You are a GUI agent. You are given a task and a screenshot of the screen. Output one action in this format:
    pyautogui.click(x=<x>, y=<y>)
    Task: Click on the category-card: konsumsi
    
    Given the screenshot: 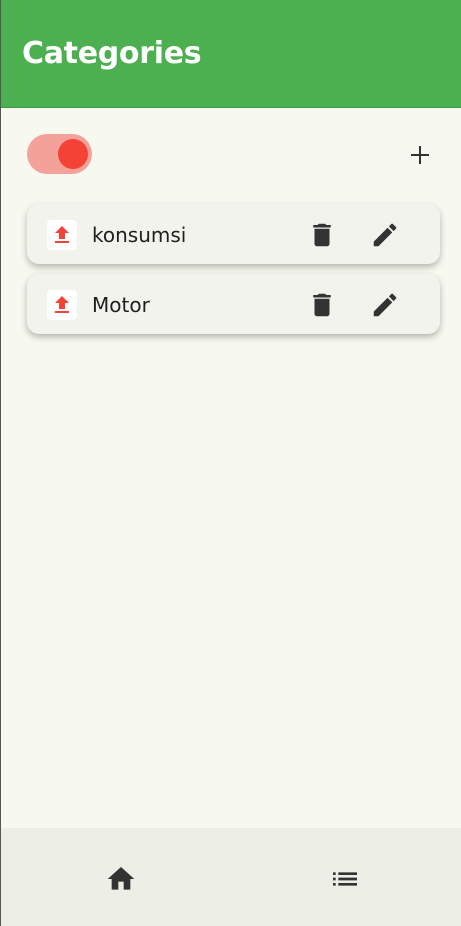 What is the action you would take?
    pyautogui.click(x=233, y=234)
    